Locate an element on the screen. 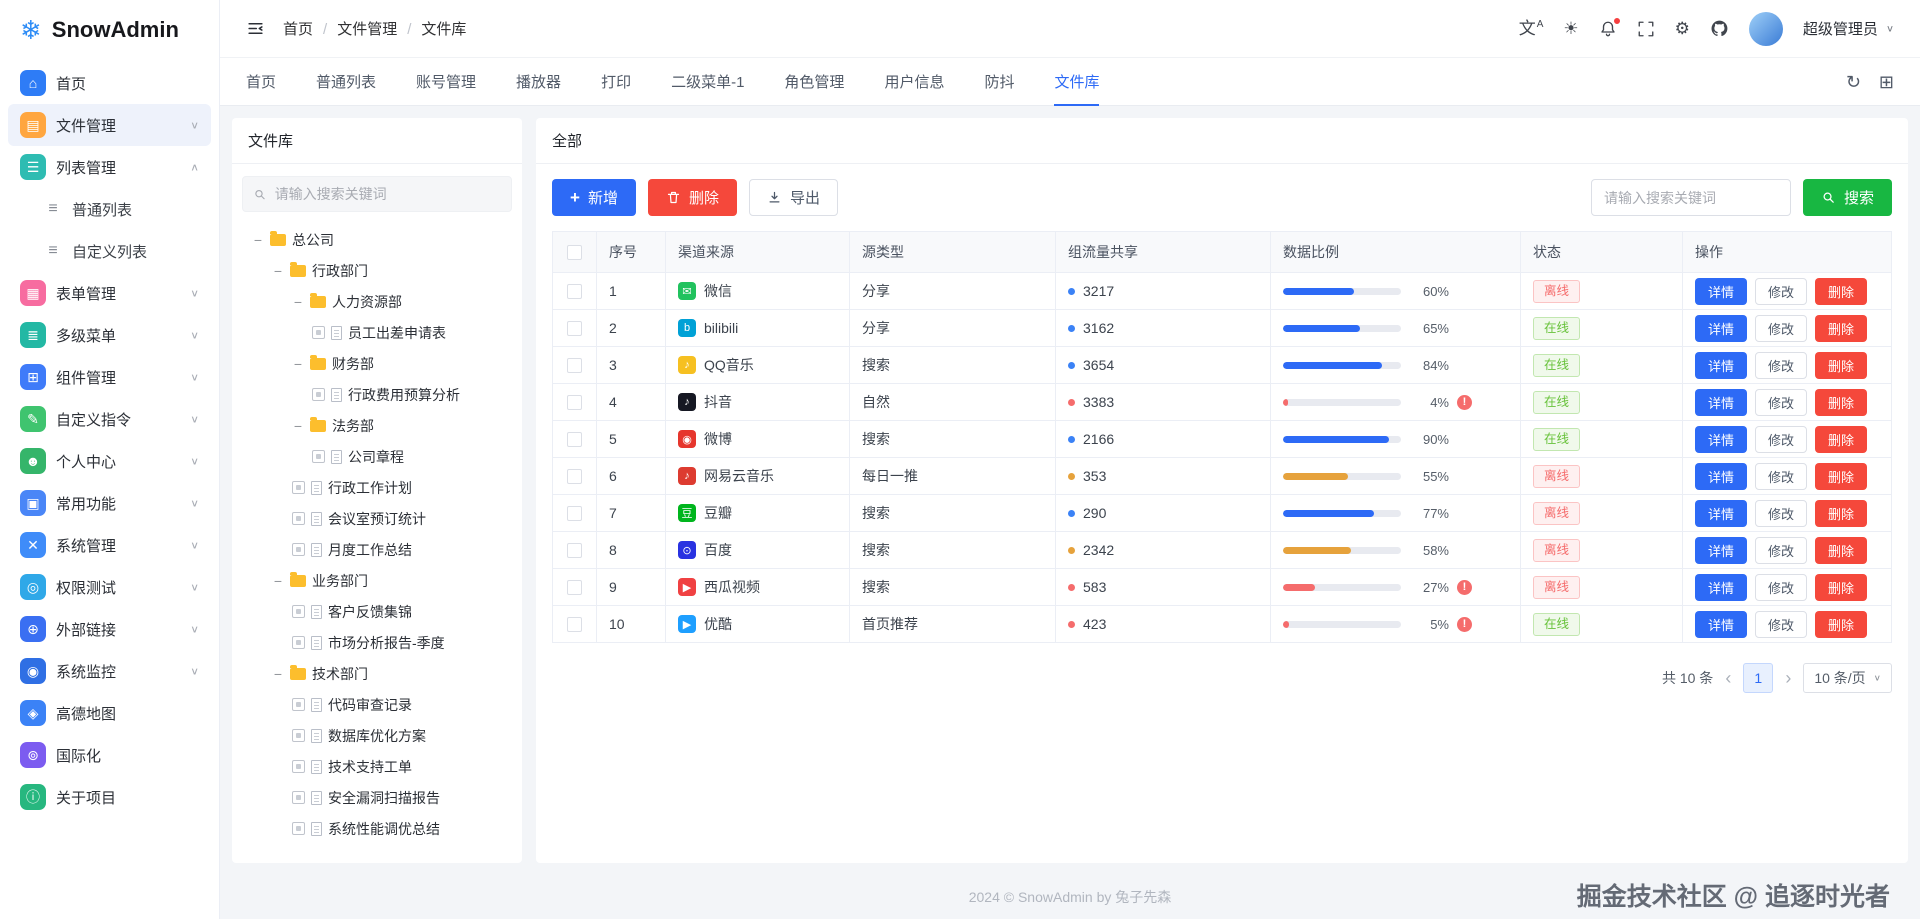 This screenshot has width=1920, height=919. keyword-search-input is located at coordinates (1690, 197).